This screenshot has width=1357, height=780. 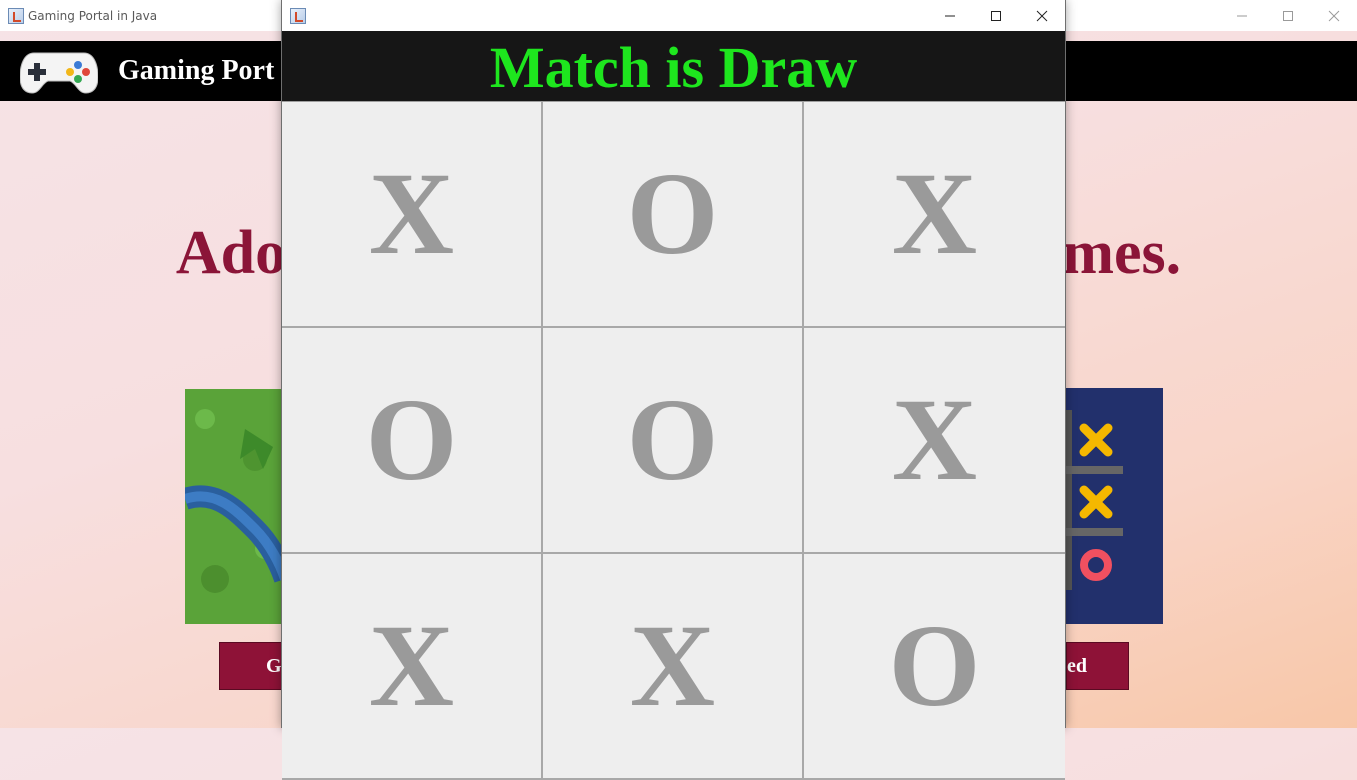 I want to click on board-cell-4: O, so click(x=412, y=441).